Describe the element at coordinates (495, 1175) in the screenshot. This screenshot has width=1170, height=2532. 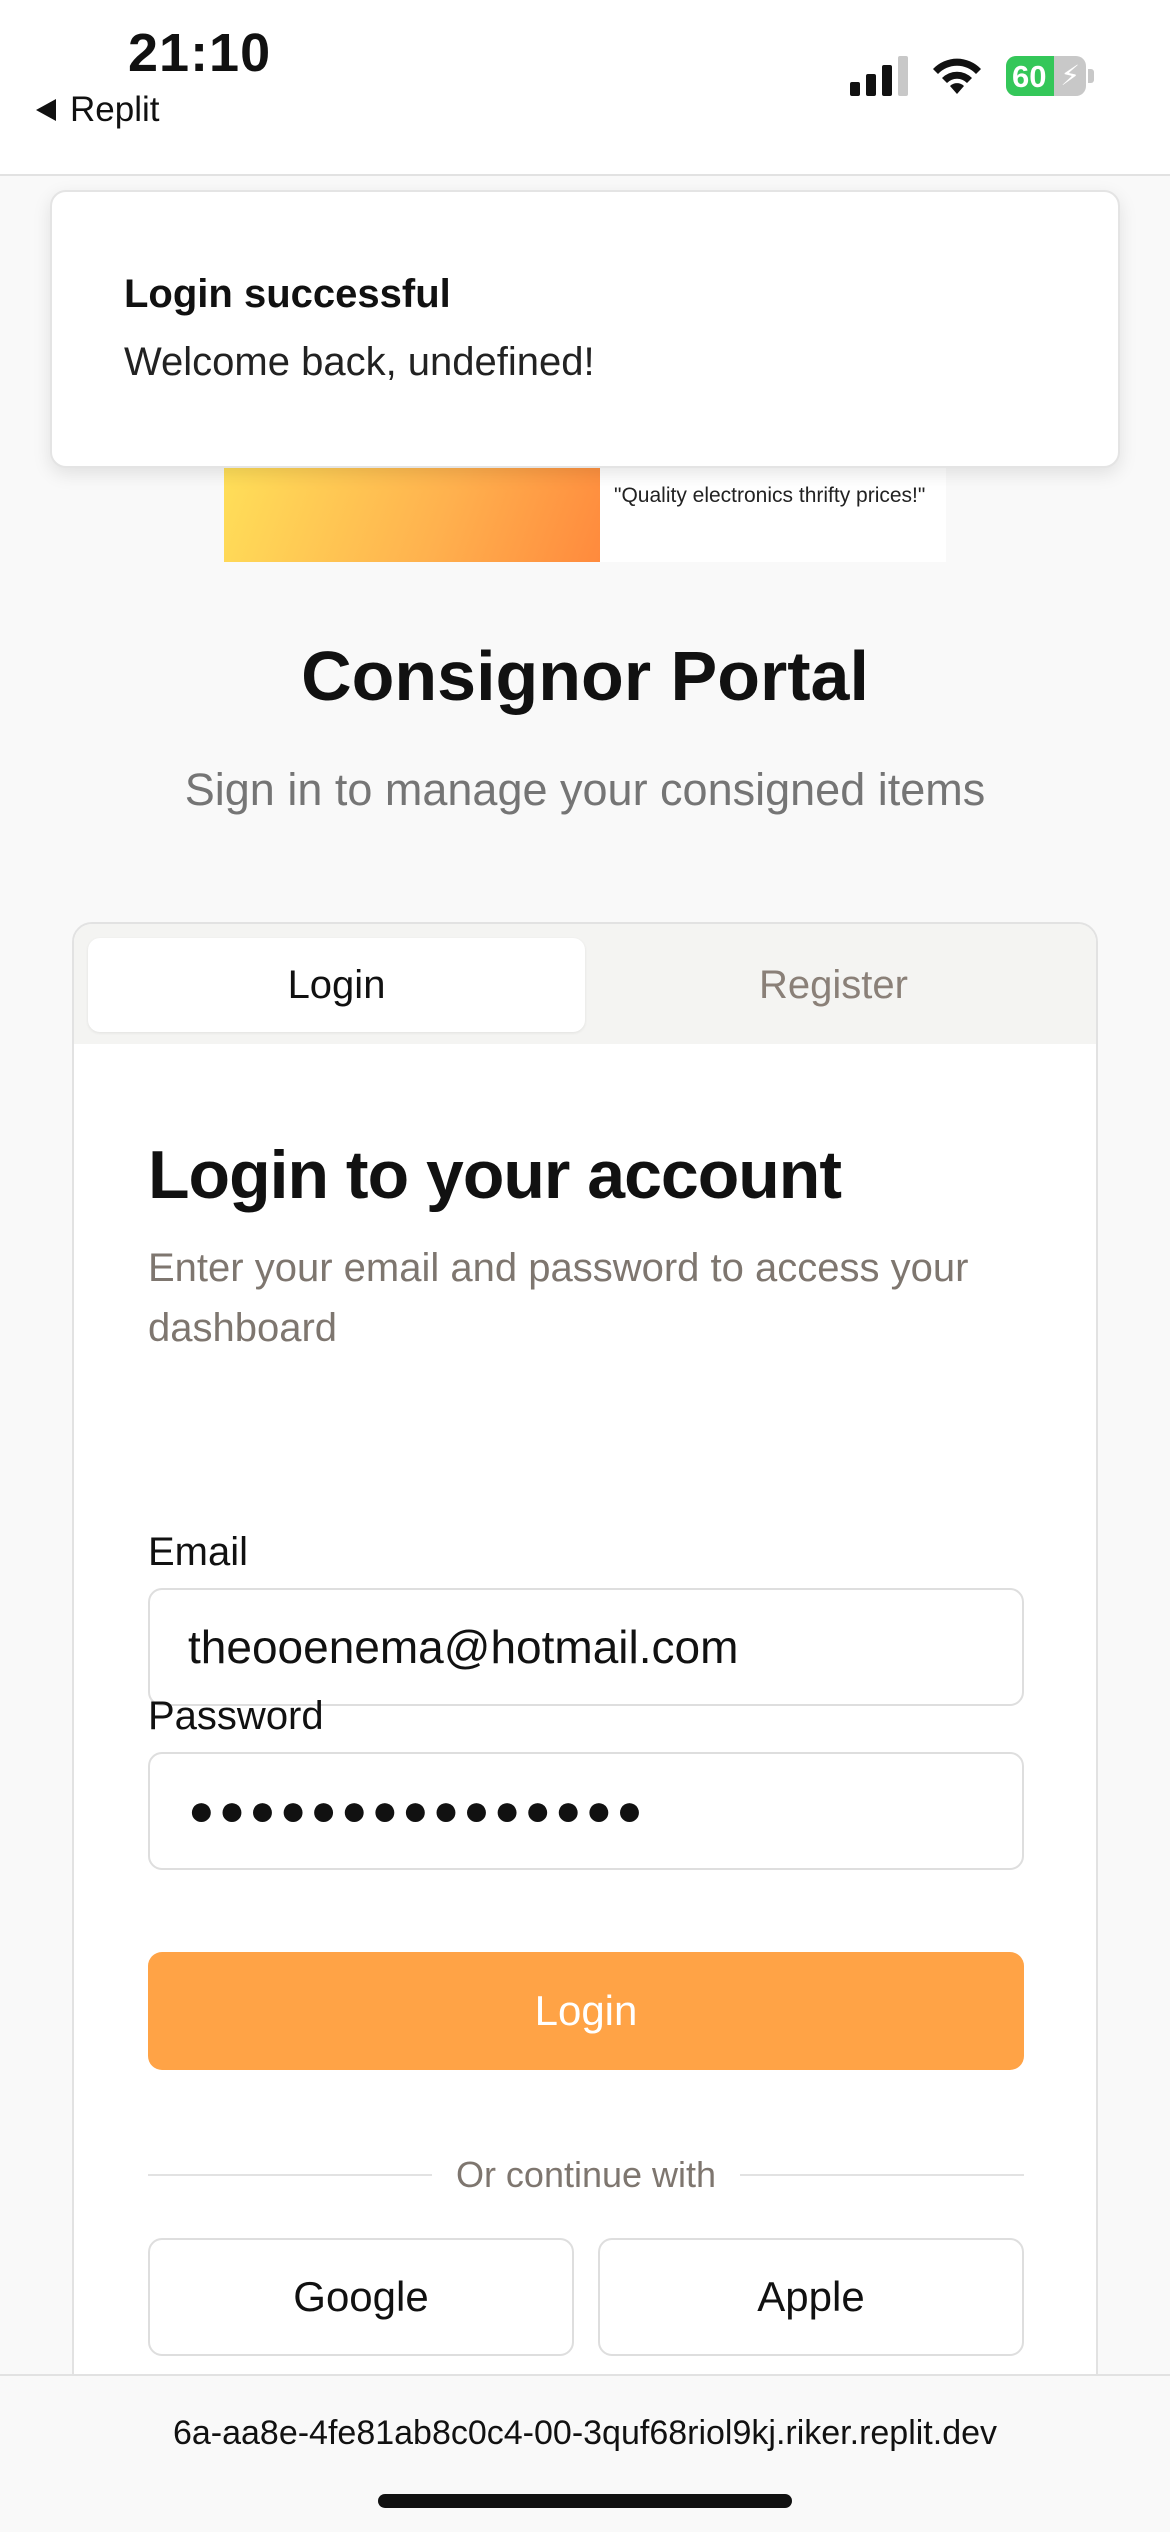
I see `login-form-title: Login to your account` at that location.